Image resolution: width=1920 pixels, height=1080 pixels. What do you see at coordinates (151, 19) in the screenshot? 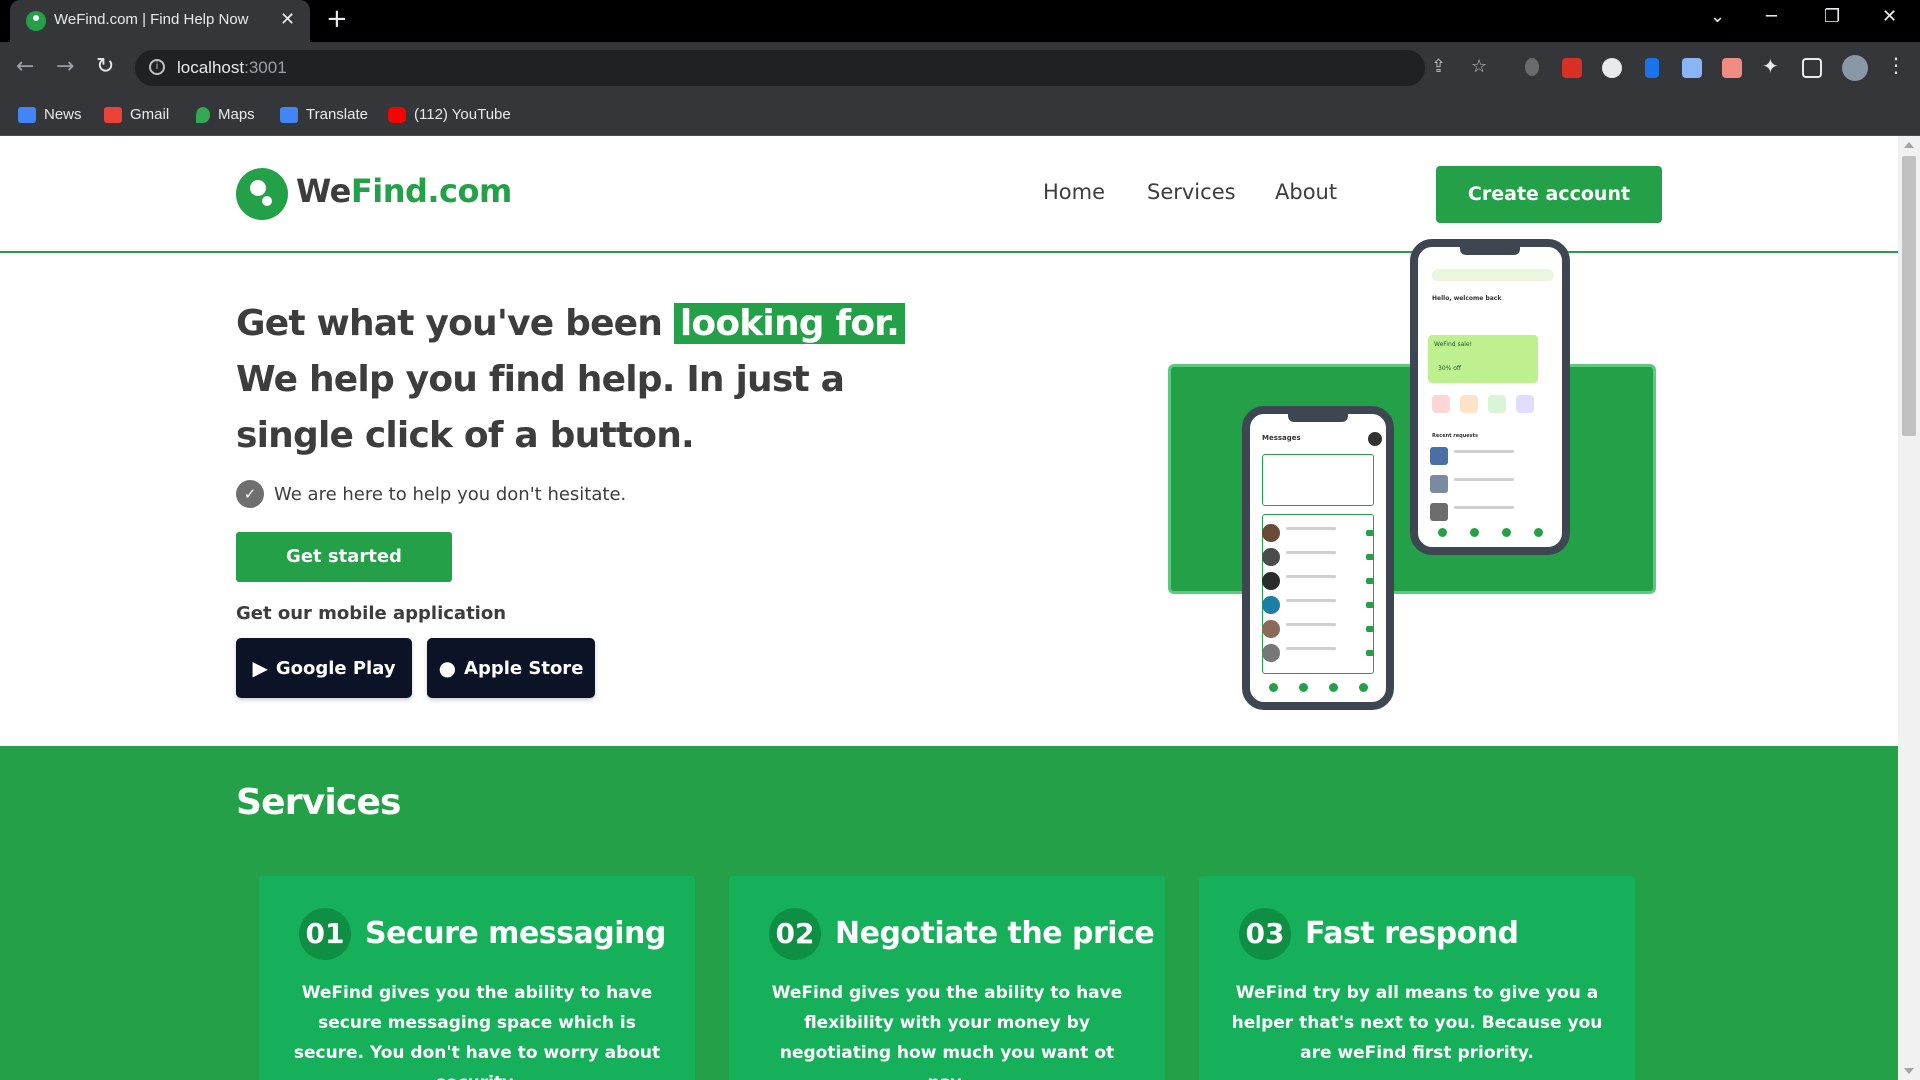
I see `tab-title: WeFind.com | Find Help Now` at bounding box center [151, 19].